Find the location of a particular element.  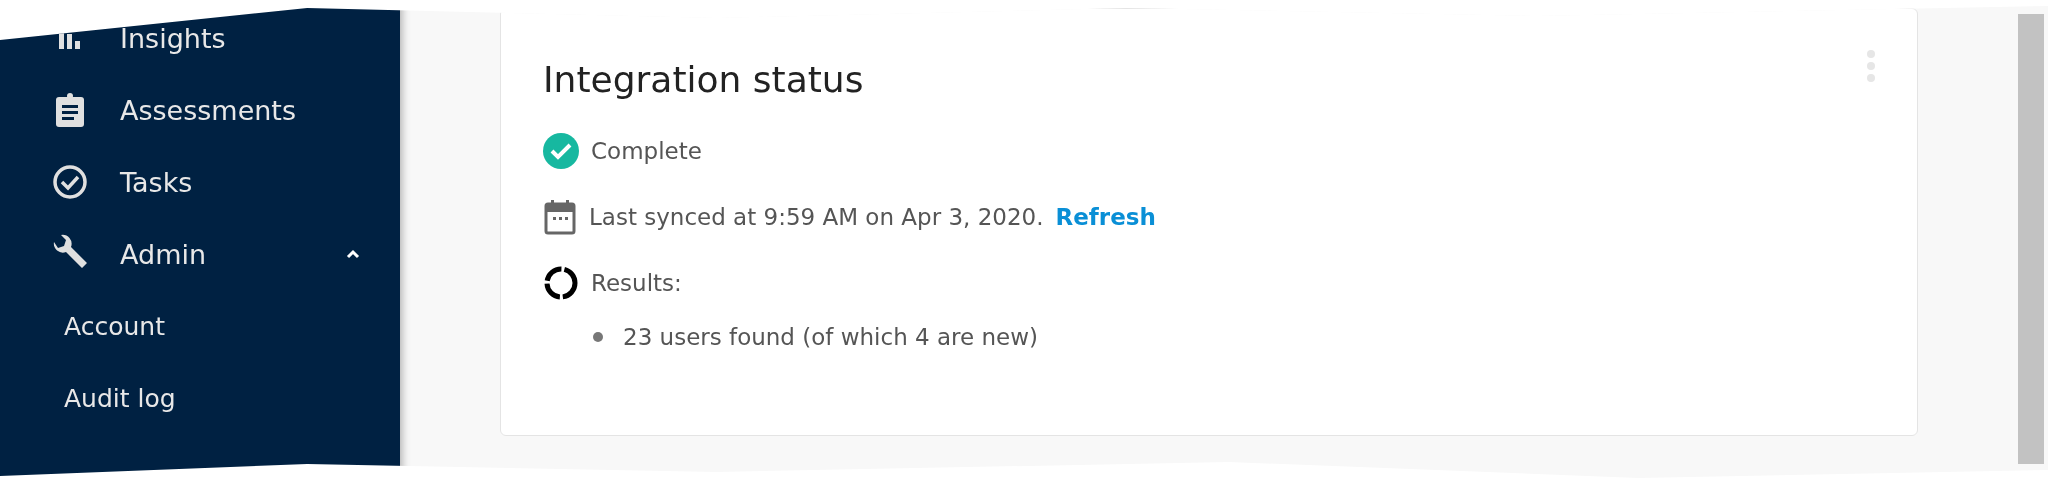

scrollbar is located at coordinates (2031, 239).